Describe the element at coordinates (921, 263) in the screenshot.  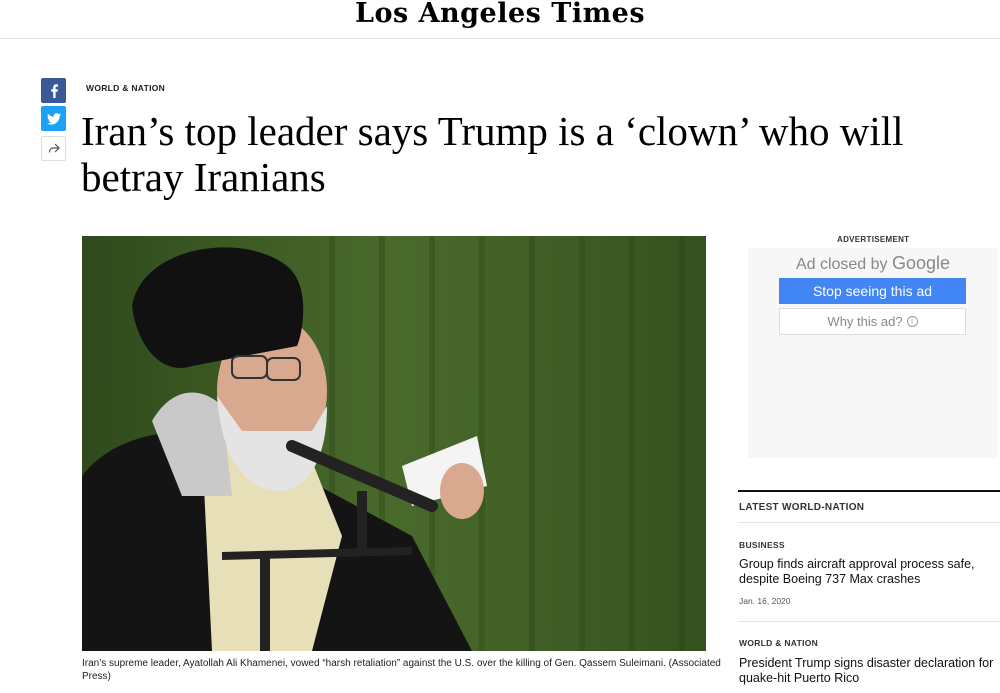
I see `google-logo: Google` at that location.